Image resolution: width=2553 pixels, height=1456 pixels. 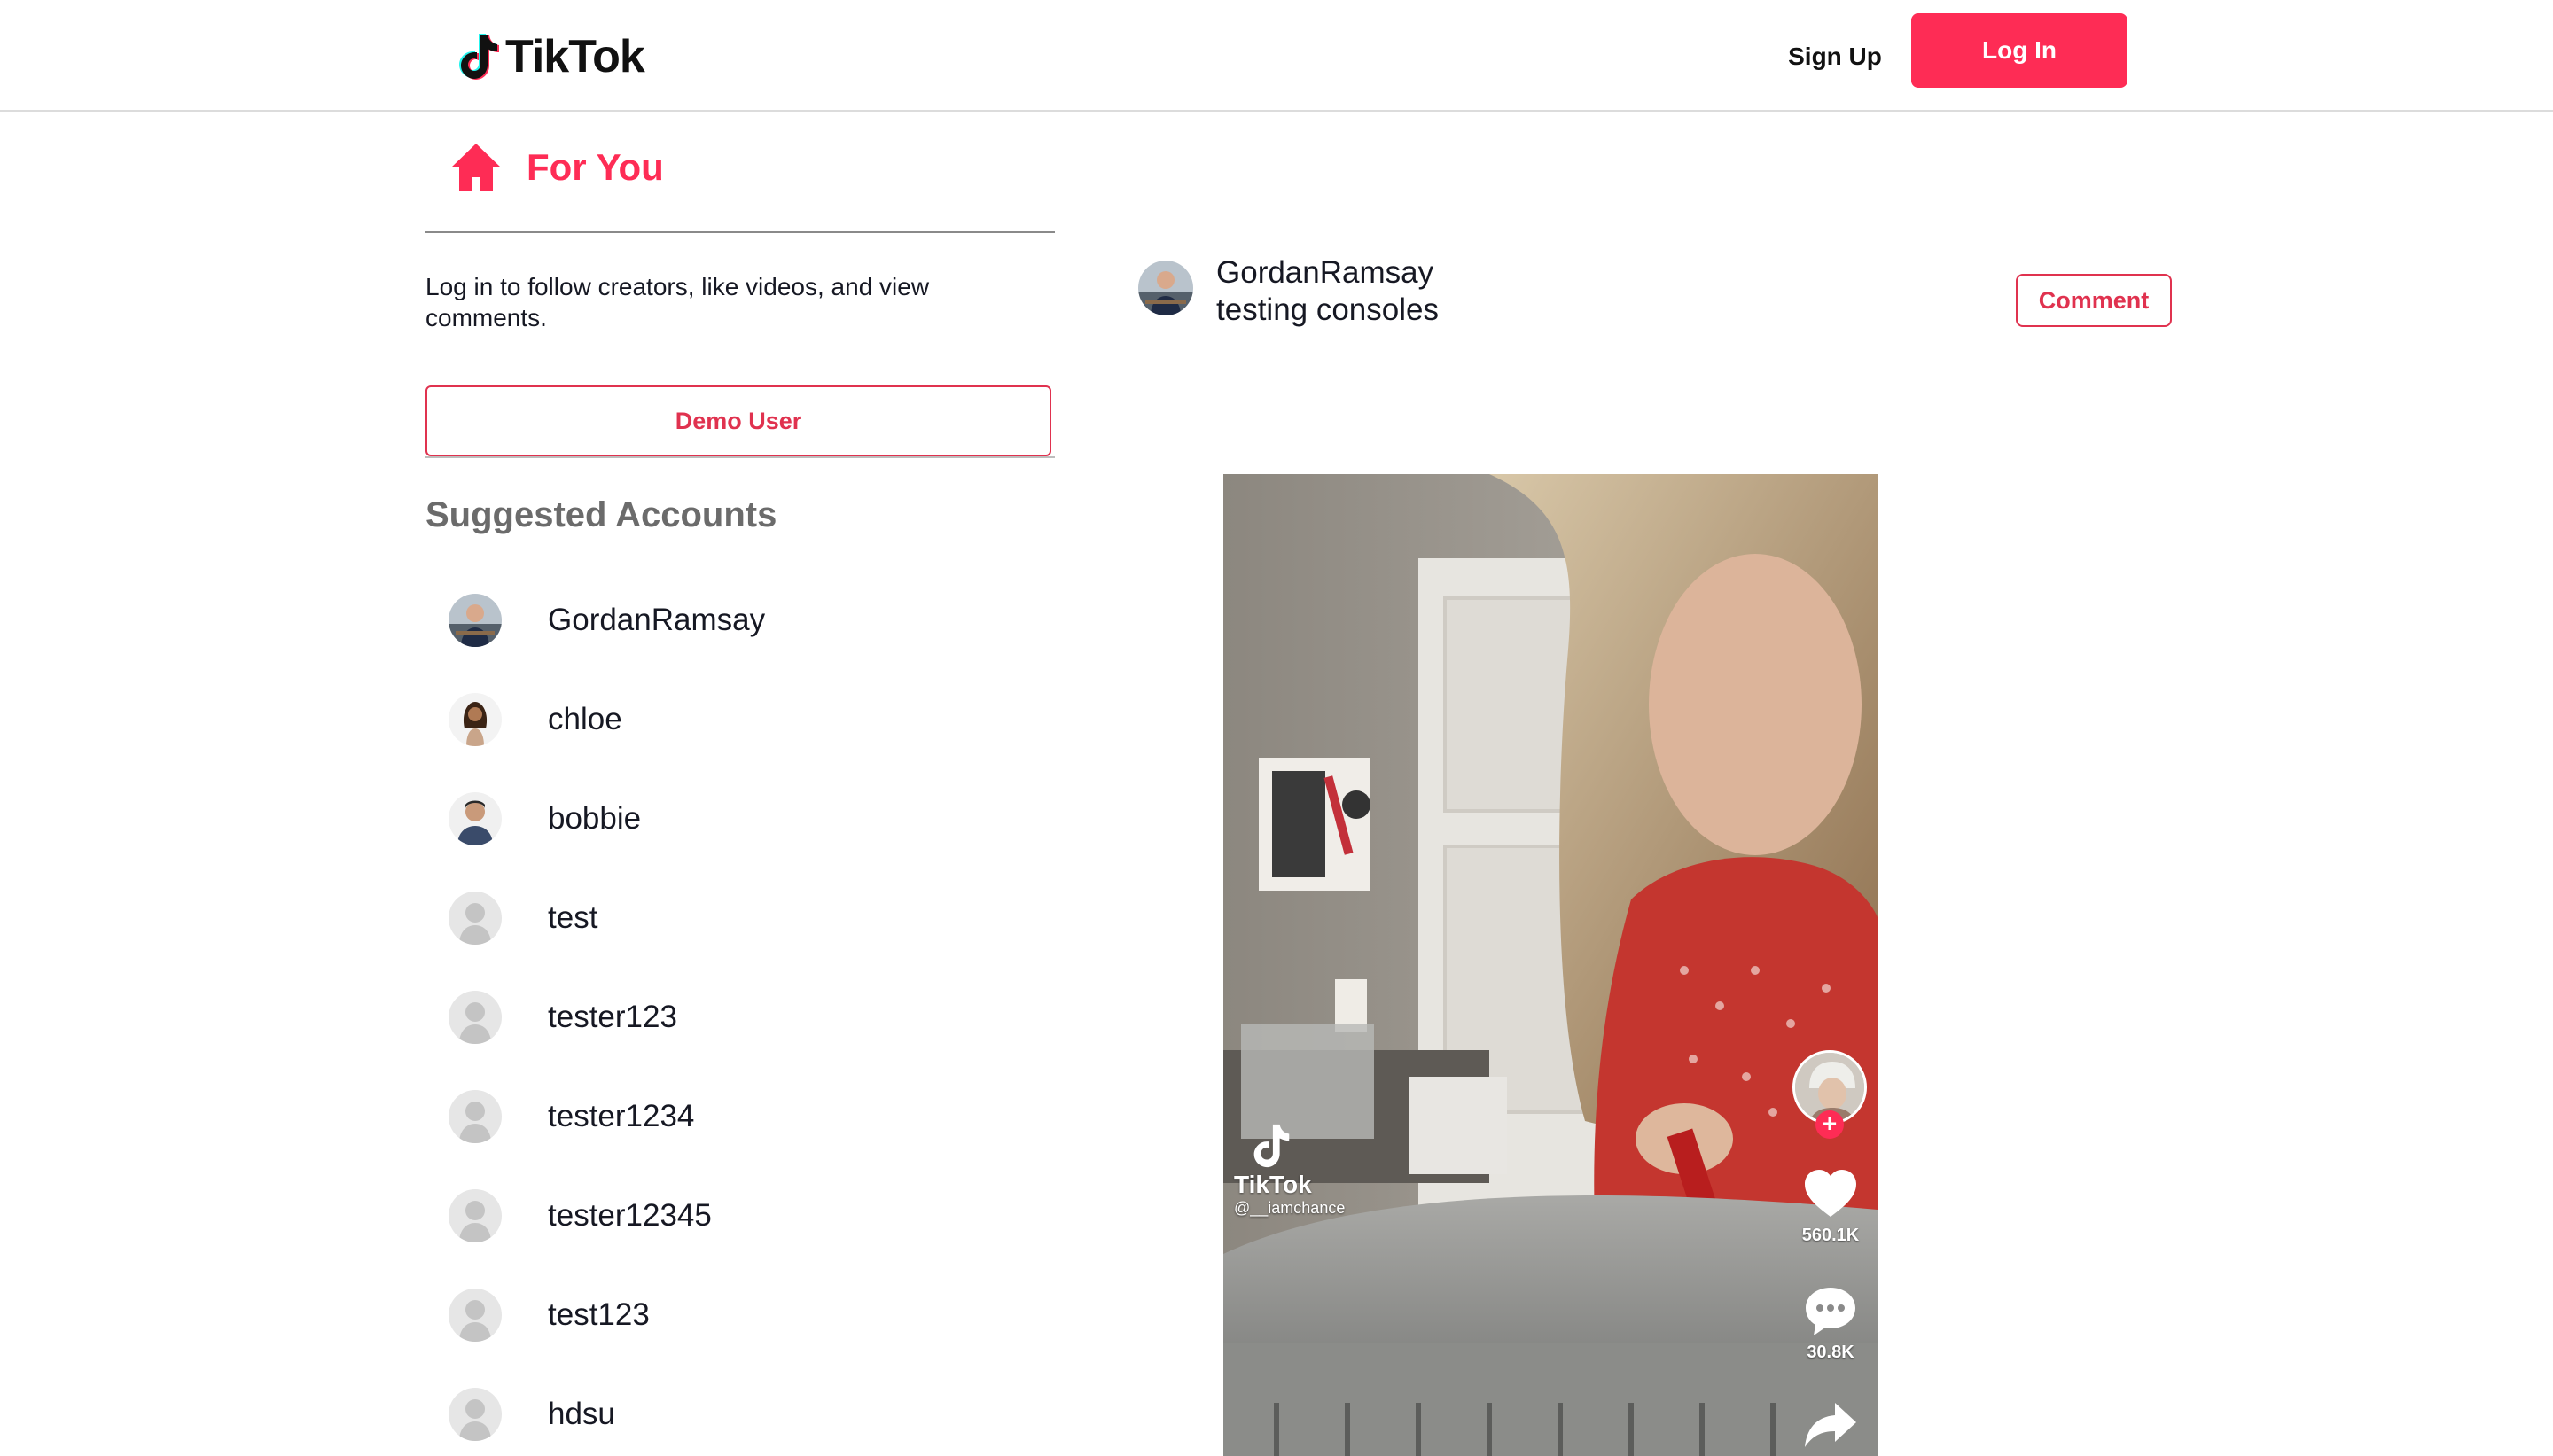 What do you see at coordinates (750, 1414) in the screenshot?
I see `suggested-account-item: hdsu` at bounding box center [750, 1414].